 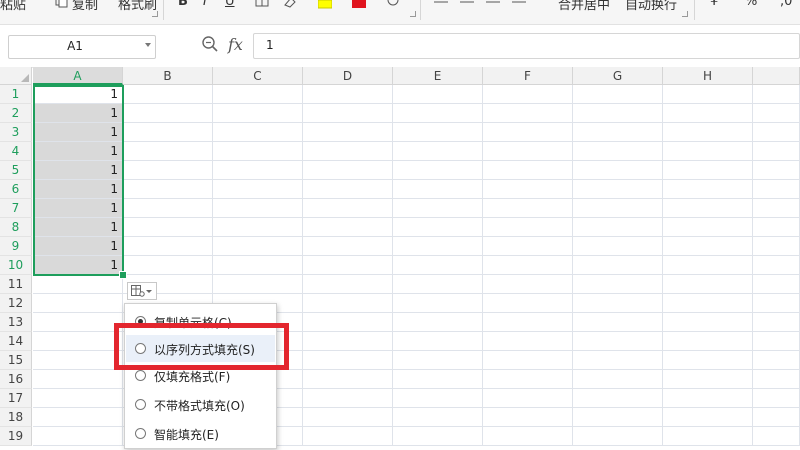 I want to click on row-header-19: 19, so click(x=16, y=436).